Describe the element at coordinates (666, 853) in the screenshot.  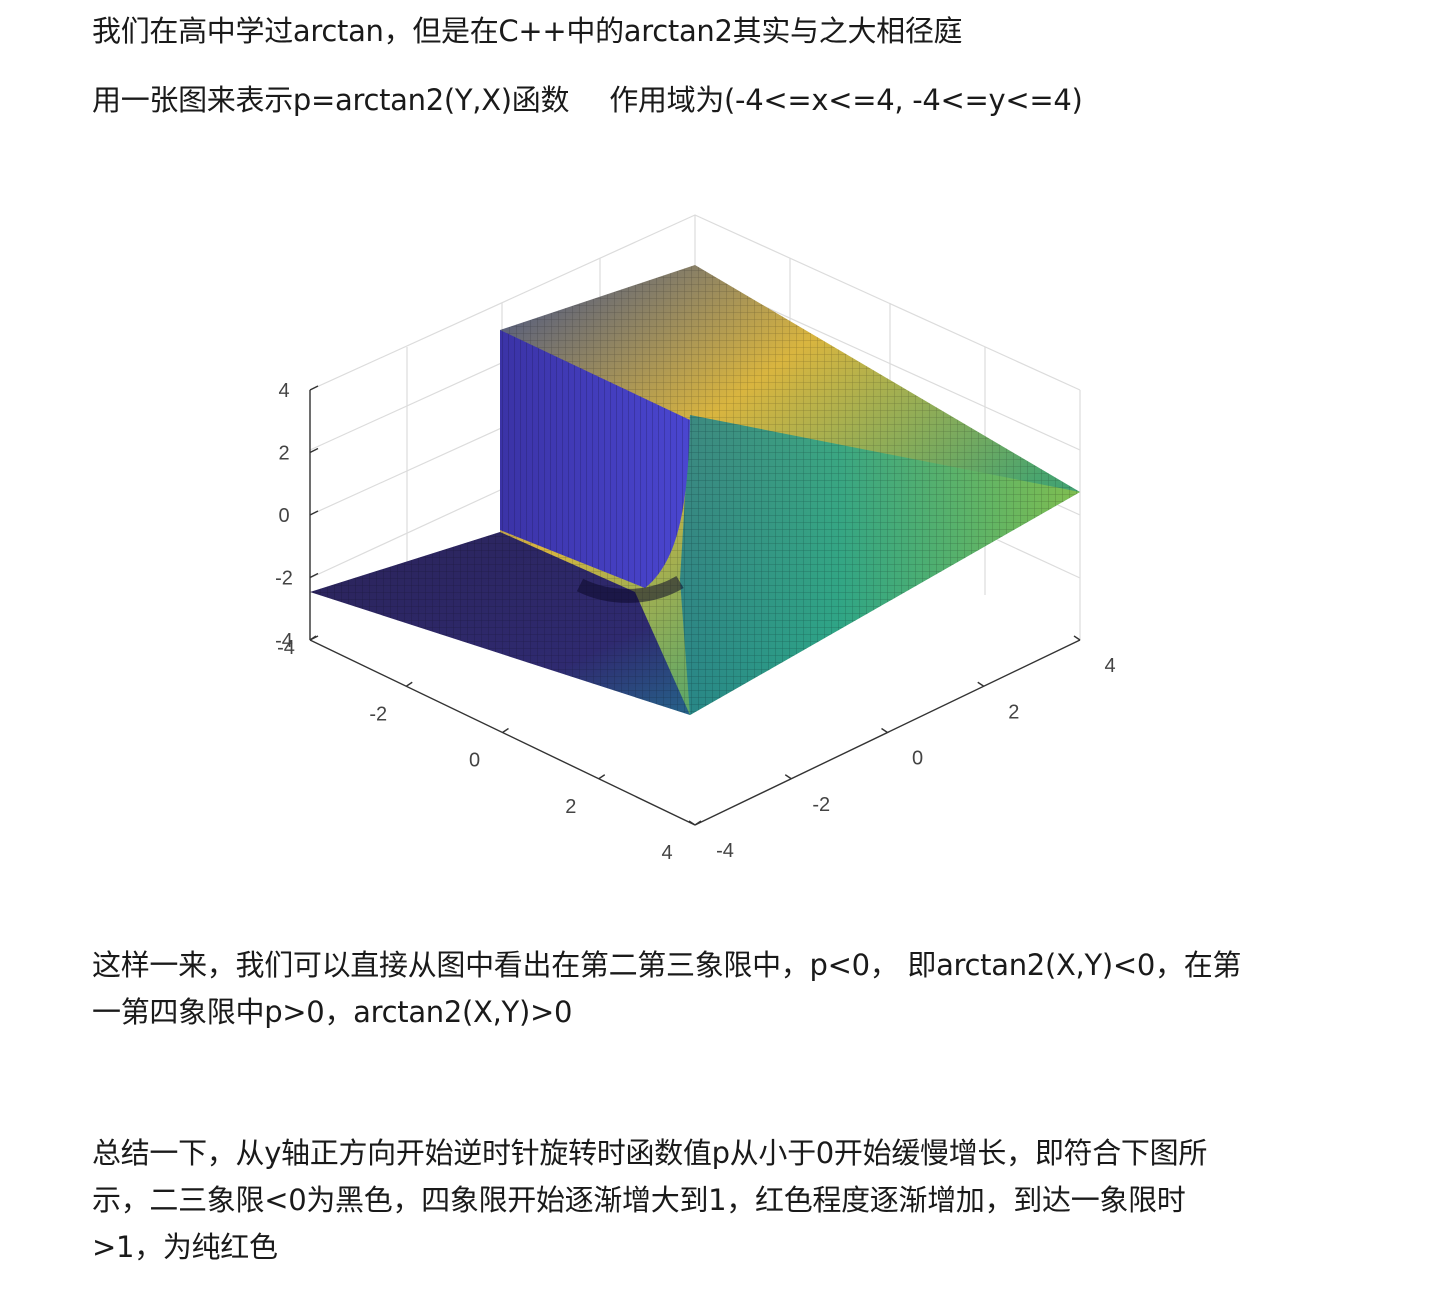
I see `x-tick-label: 4` at that location.